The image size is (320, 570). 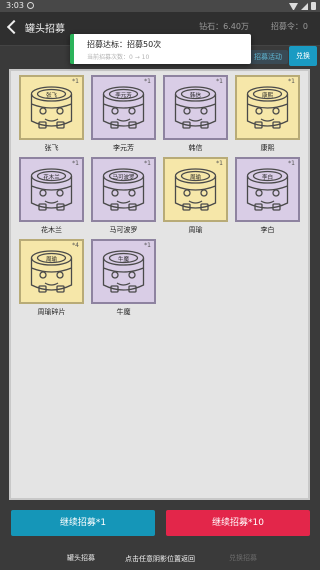 I want to click on item-name: 周瑜碎片, so click(x=51, y=312).